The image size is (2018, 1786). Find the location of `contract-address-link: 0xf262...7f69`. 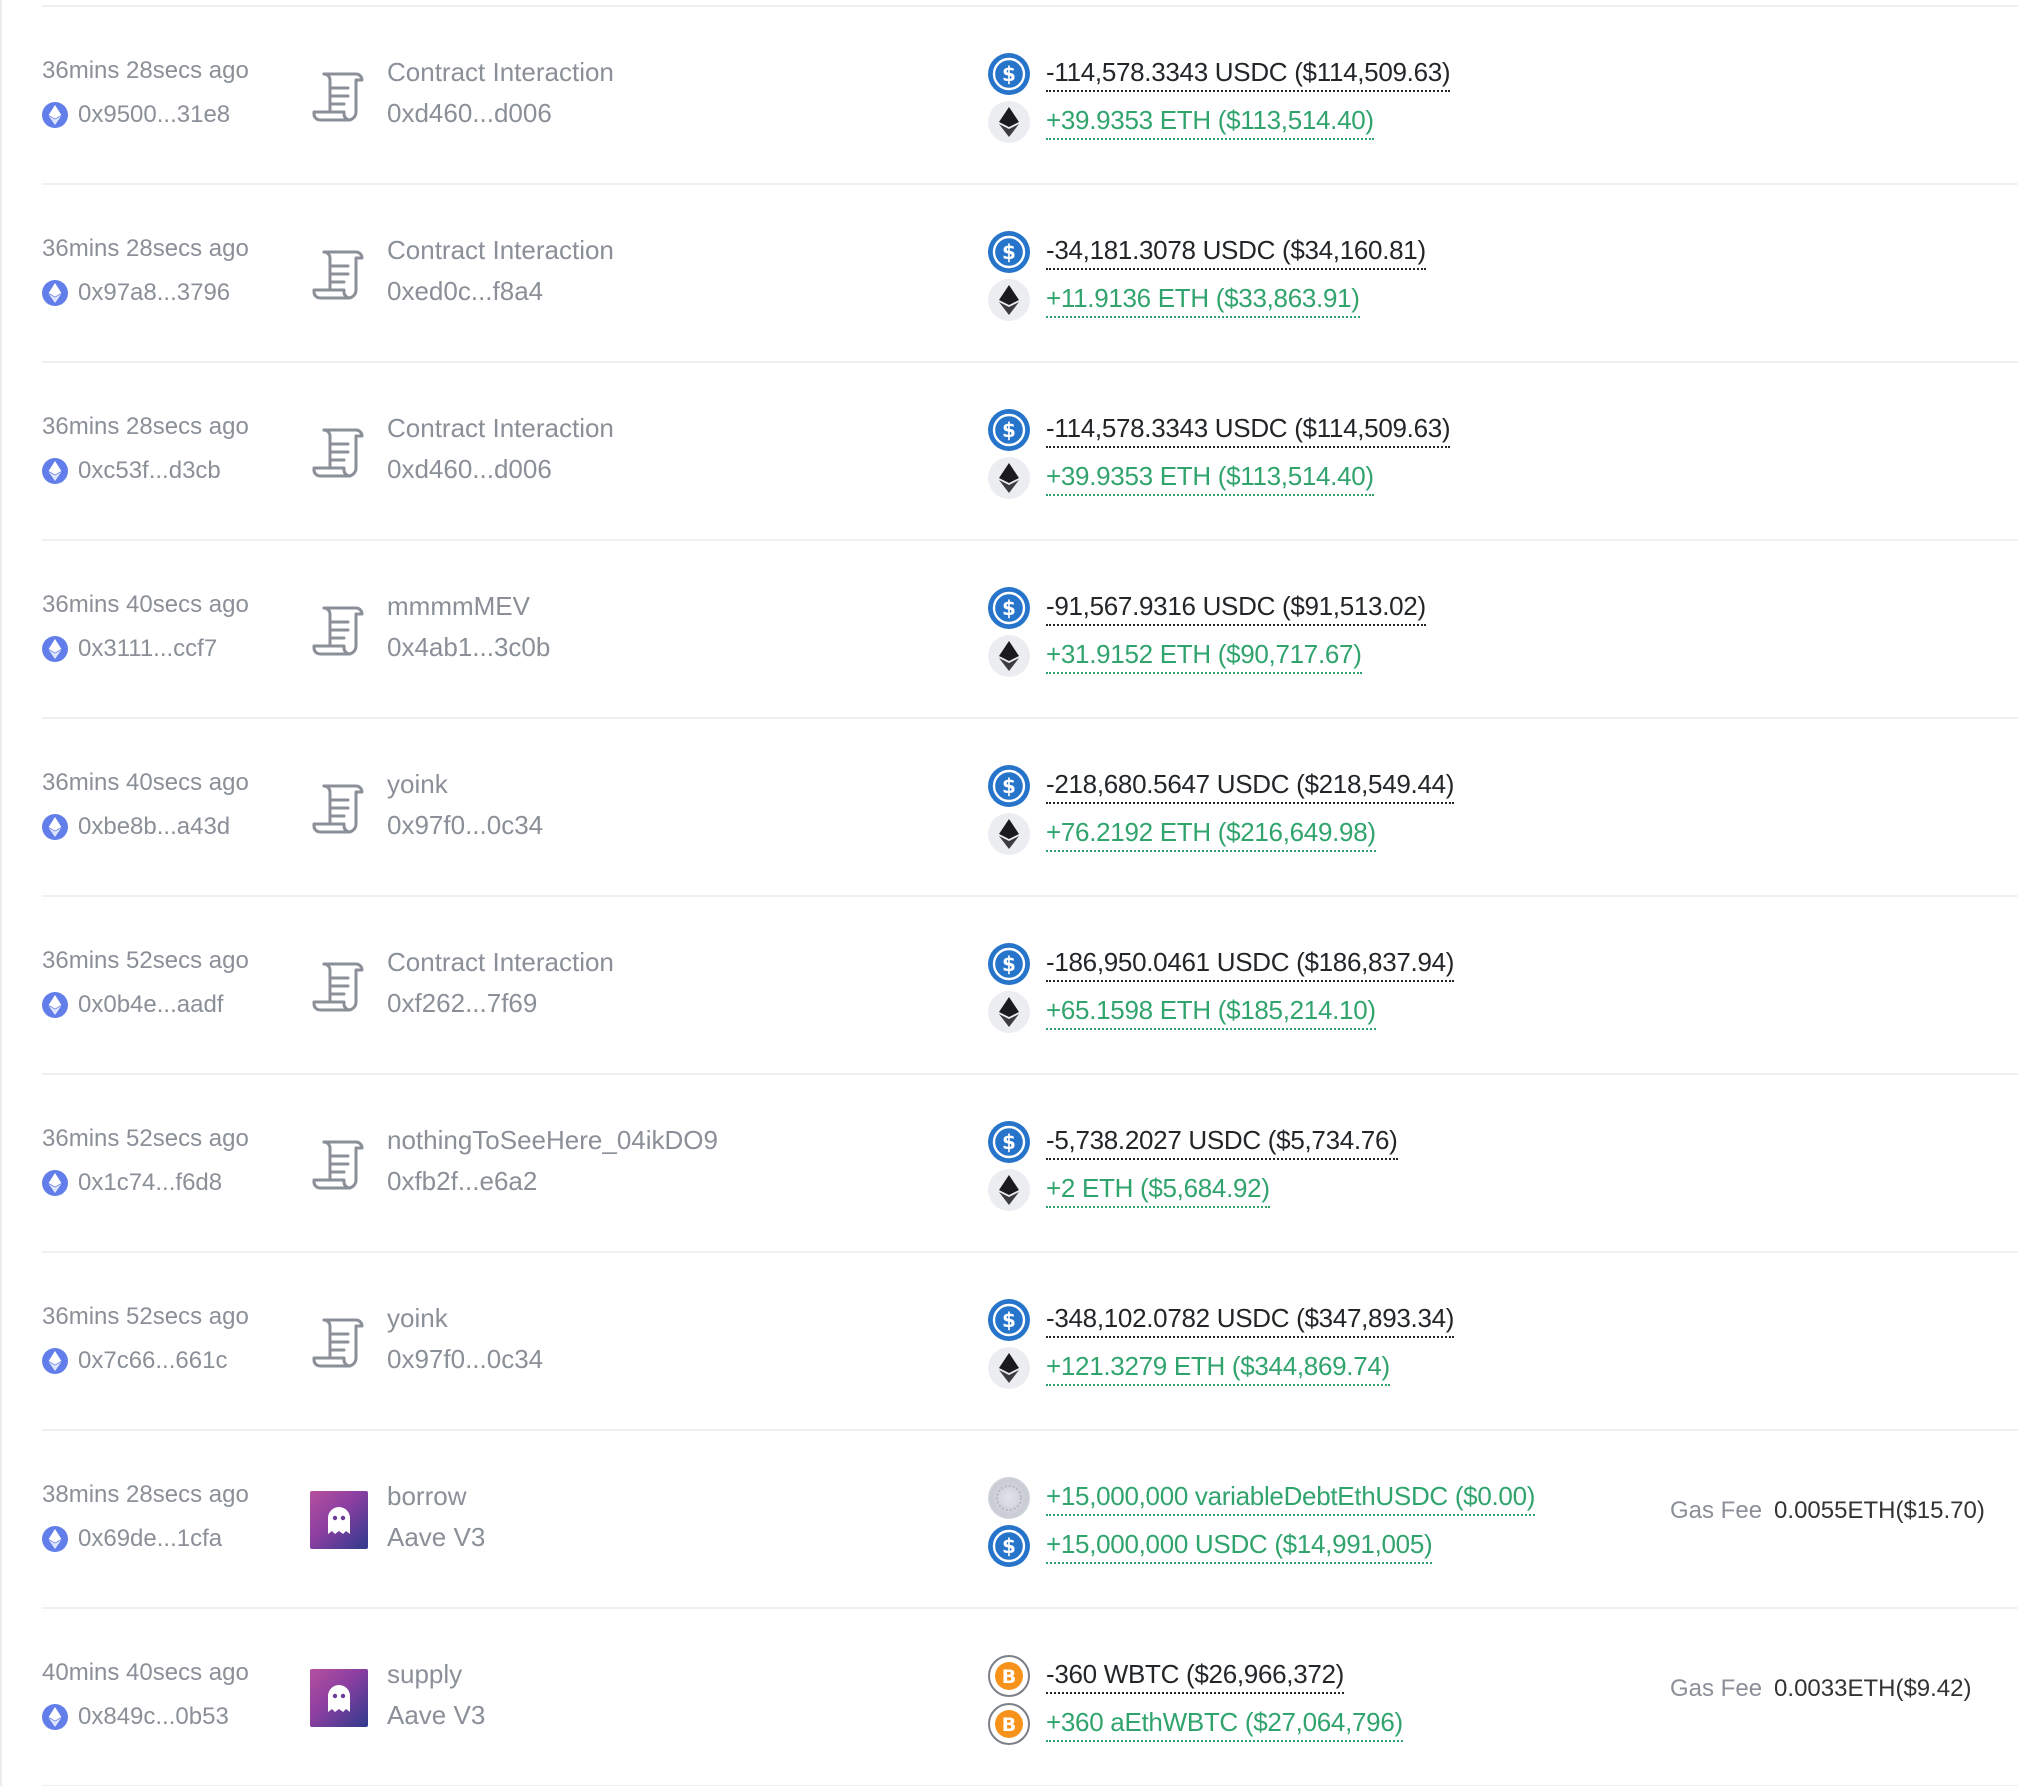

contract-address-link: 0xf262...7f69 is located at coordinates (462, 1003).